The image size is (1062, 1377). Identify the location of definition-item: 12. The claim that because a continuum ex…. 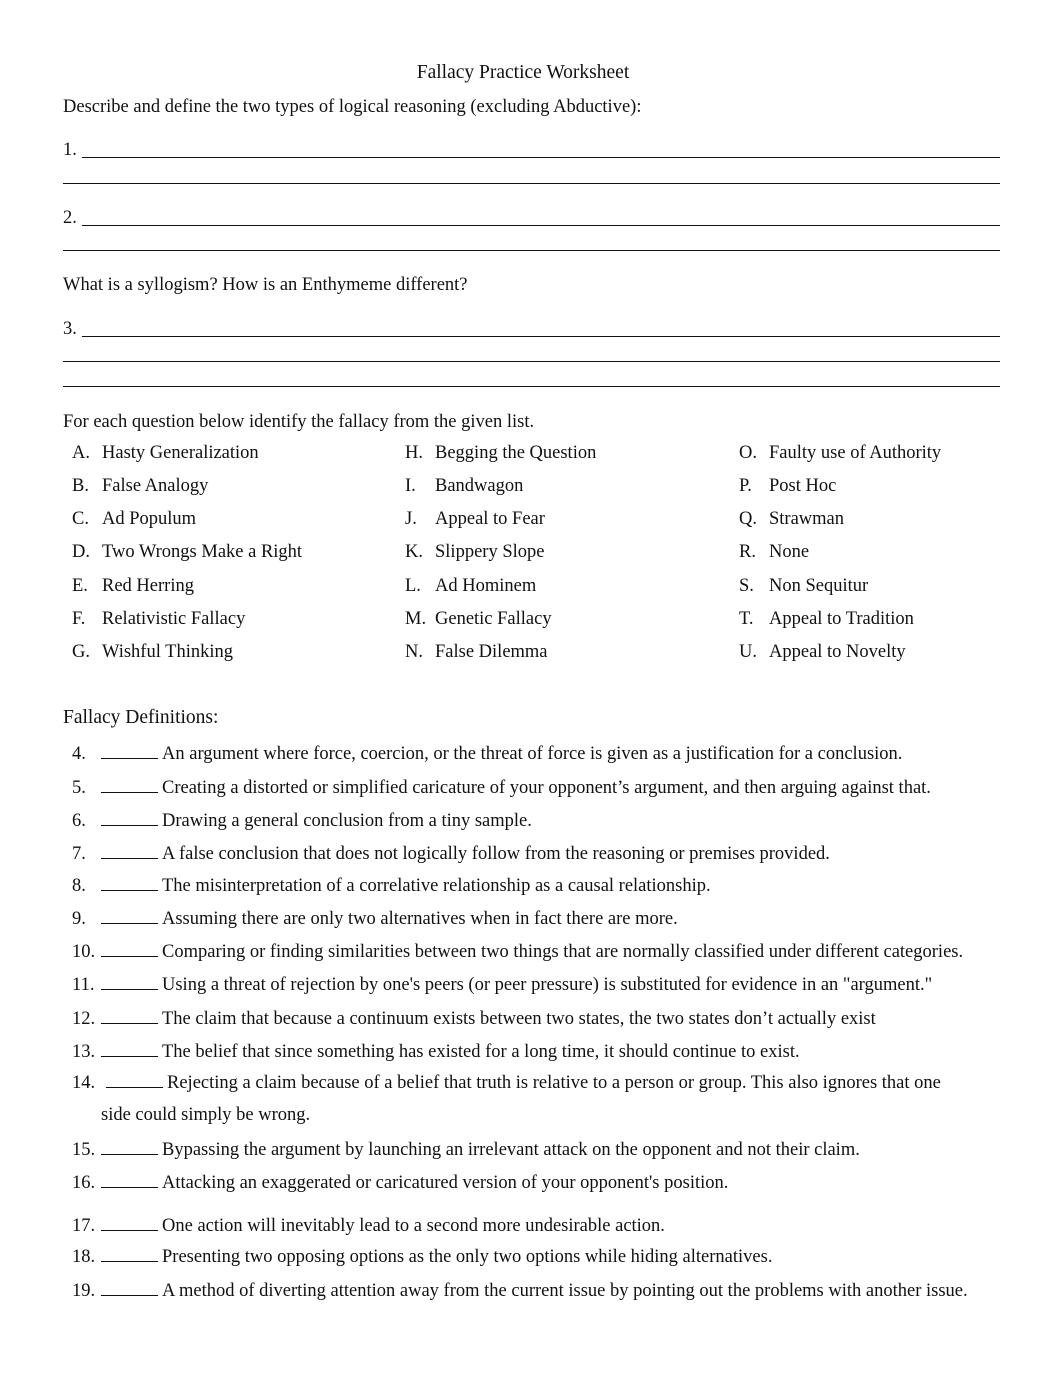
(474, 1019).